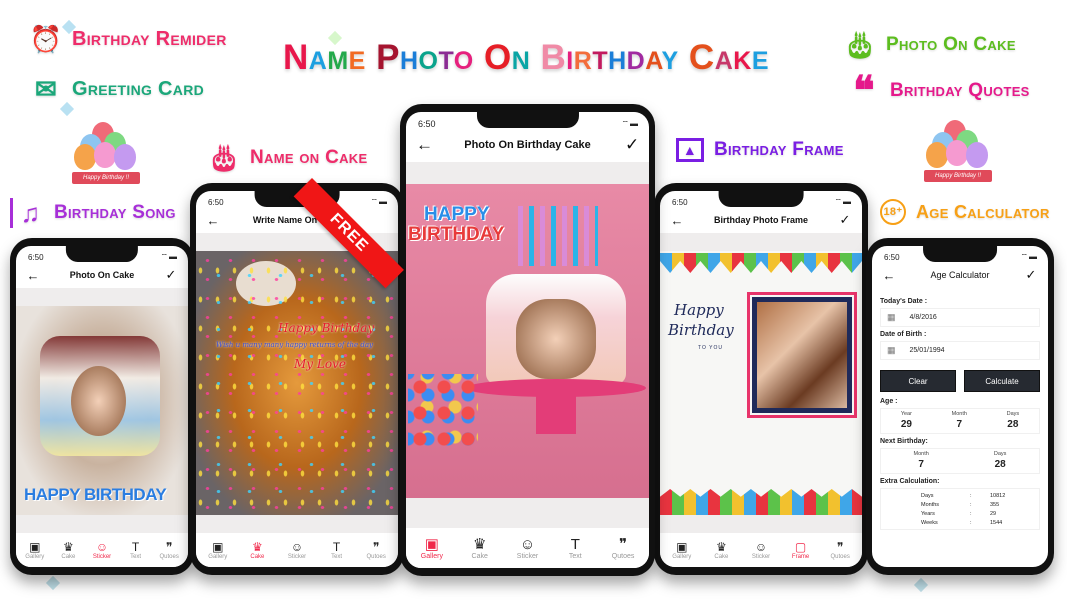  What do you see at coordinates (95, 494) in the screenshot?
I see `canvas-text: HAPPY BIRTHDAY` at bounding box center [95, 494].